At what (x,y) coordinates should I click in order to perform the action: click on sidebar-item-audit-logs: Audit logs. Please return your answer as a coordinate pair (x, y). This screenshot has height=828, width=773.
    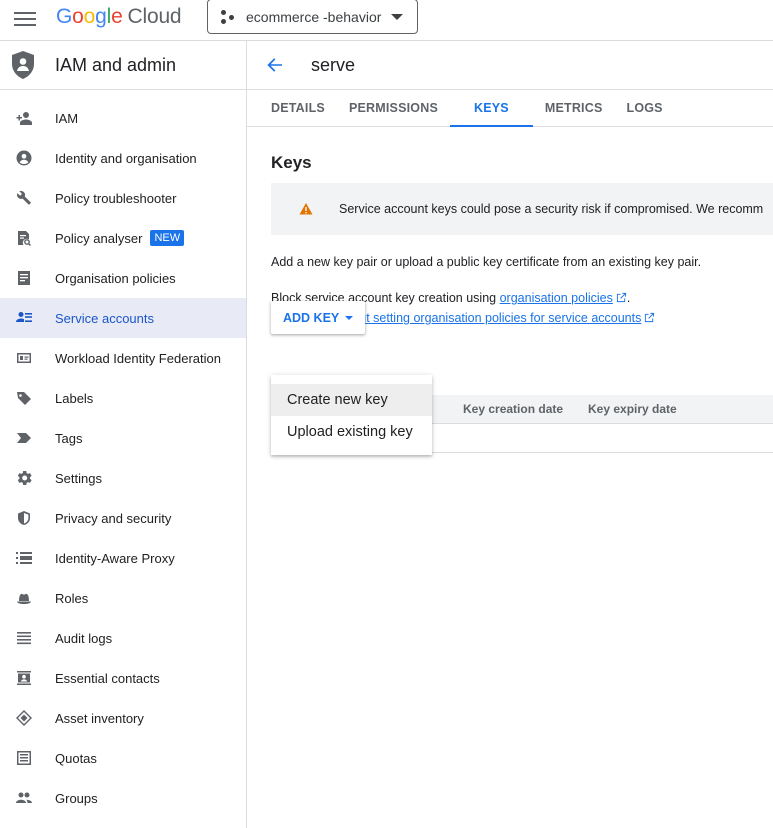
    Looking at the image, I should click on (123, 638).